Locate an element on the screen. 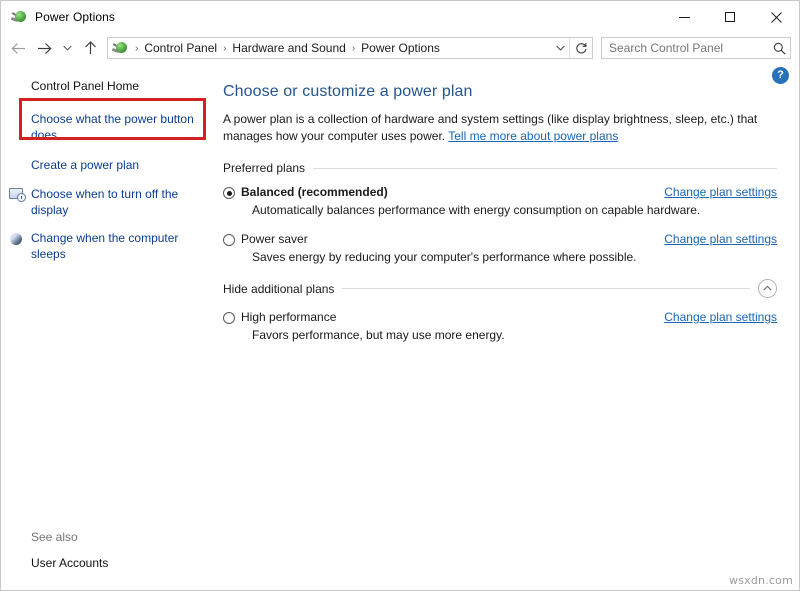 This screenshot has width=800, height=591. search-box is located at coordinates (696, 48).